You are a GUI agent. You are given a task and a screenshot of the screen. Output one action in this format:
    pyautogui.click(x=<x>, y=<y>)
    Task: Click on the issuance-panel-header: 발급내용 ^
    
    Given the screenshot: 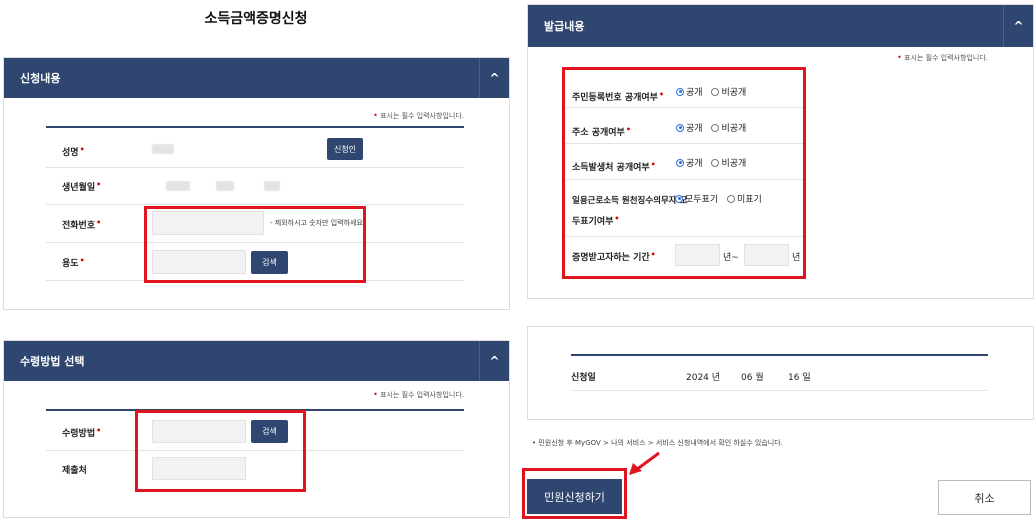 What is the action you would take?
    pyautogui.click(x=780, y=26)
    